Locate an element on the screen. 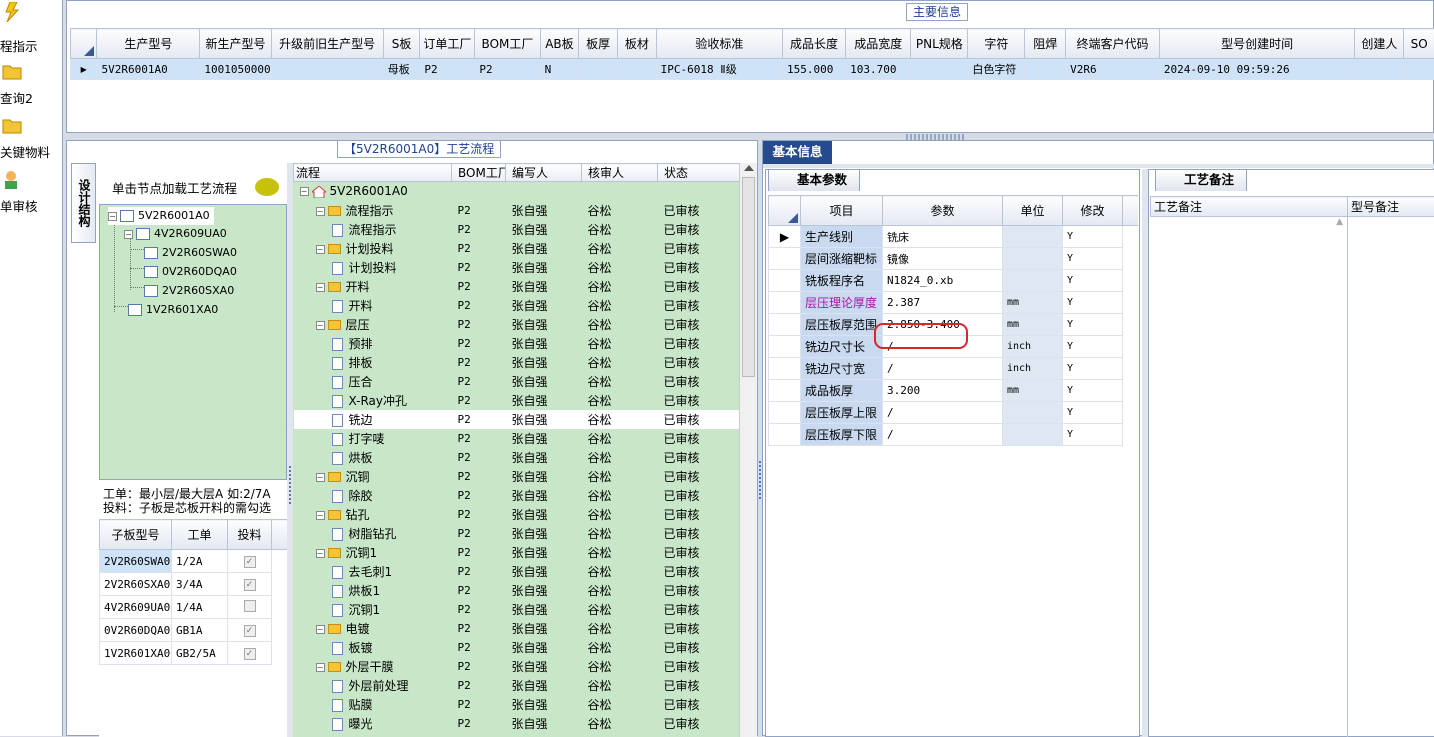 The width and height of the screenshot is (1434, 737). column-header: 参数 is located at coordinates (943, 211).